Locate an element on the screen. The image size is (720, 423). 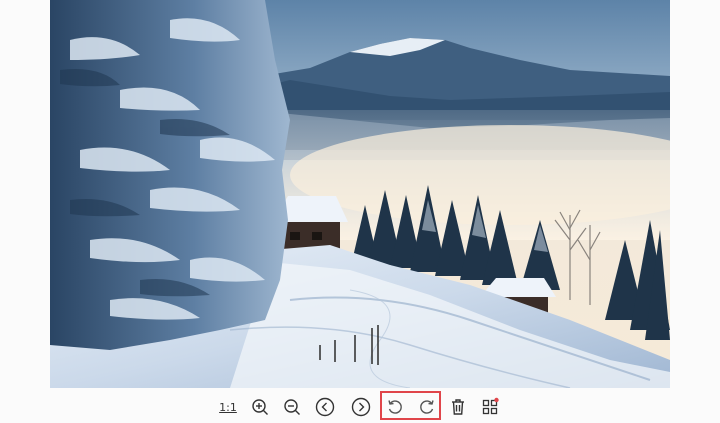
notification-dot is located at coordinates (496, 400).